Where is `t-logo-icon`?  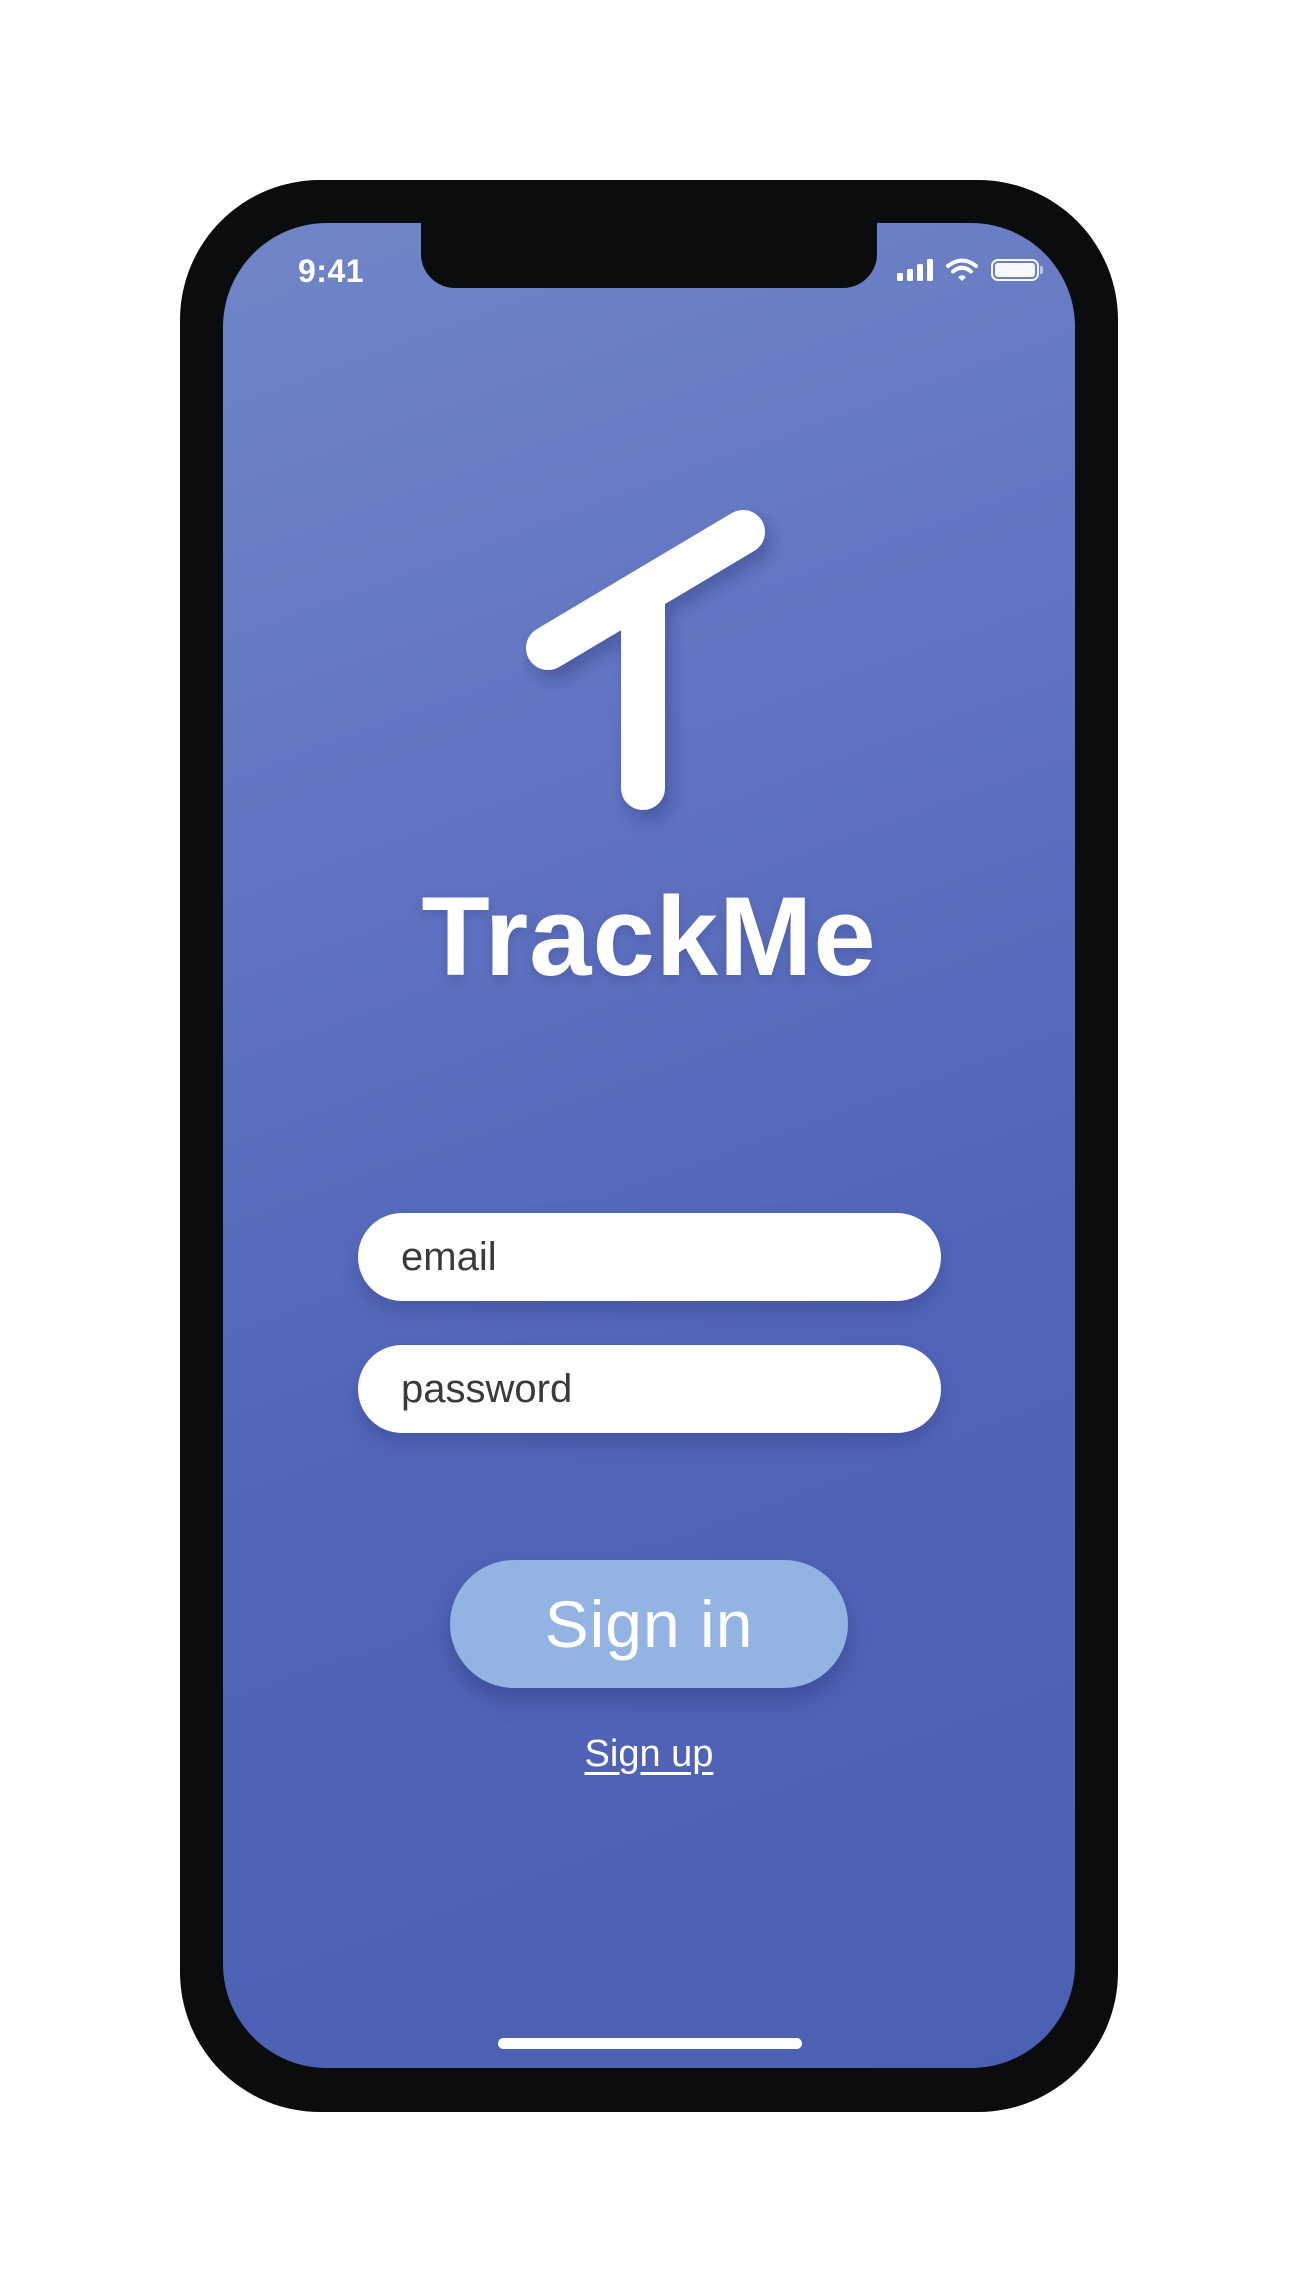 t-logo-icon is located at coordinates (645, 660).